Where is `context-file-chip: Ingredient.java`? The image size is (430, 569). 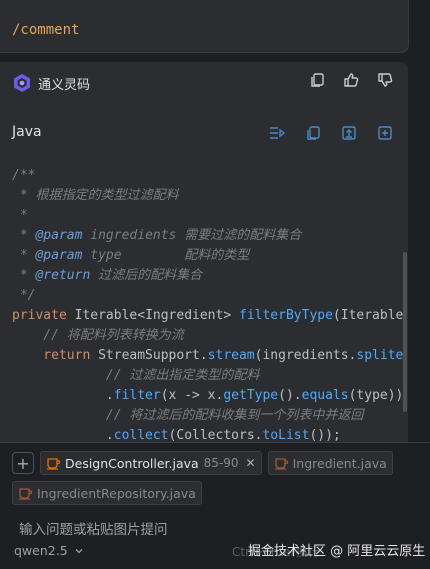 context-file-chip: Ingredient.java is located at coordinates (330, 463).